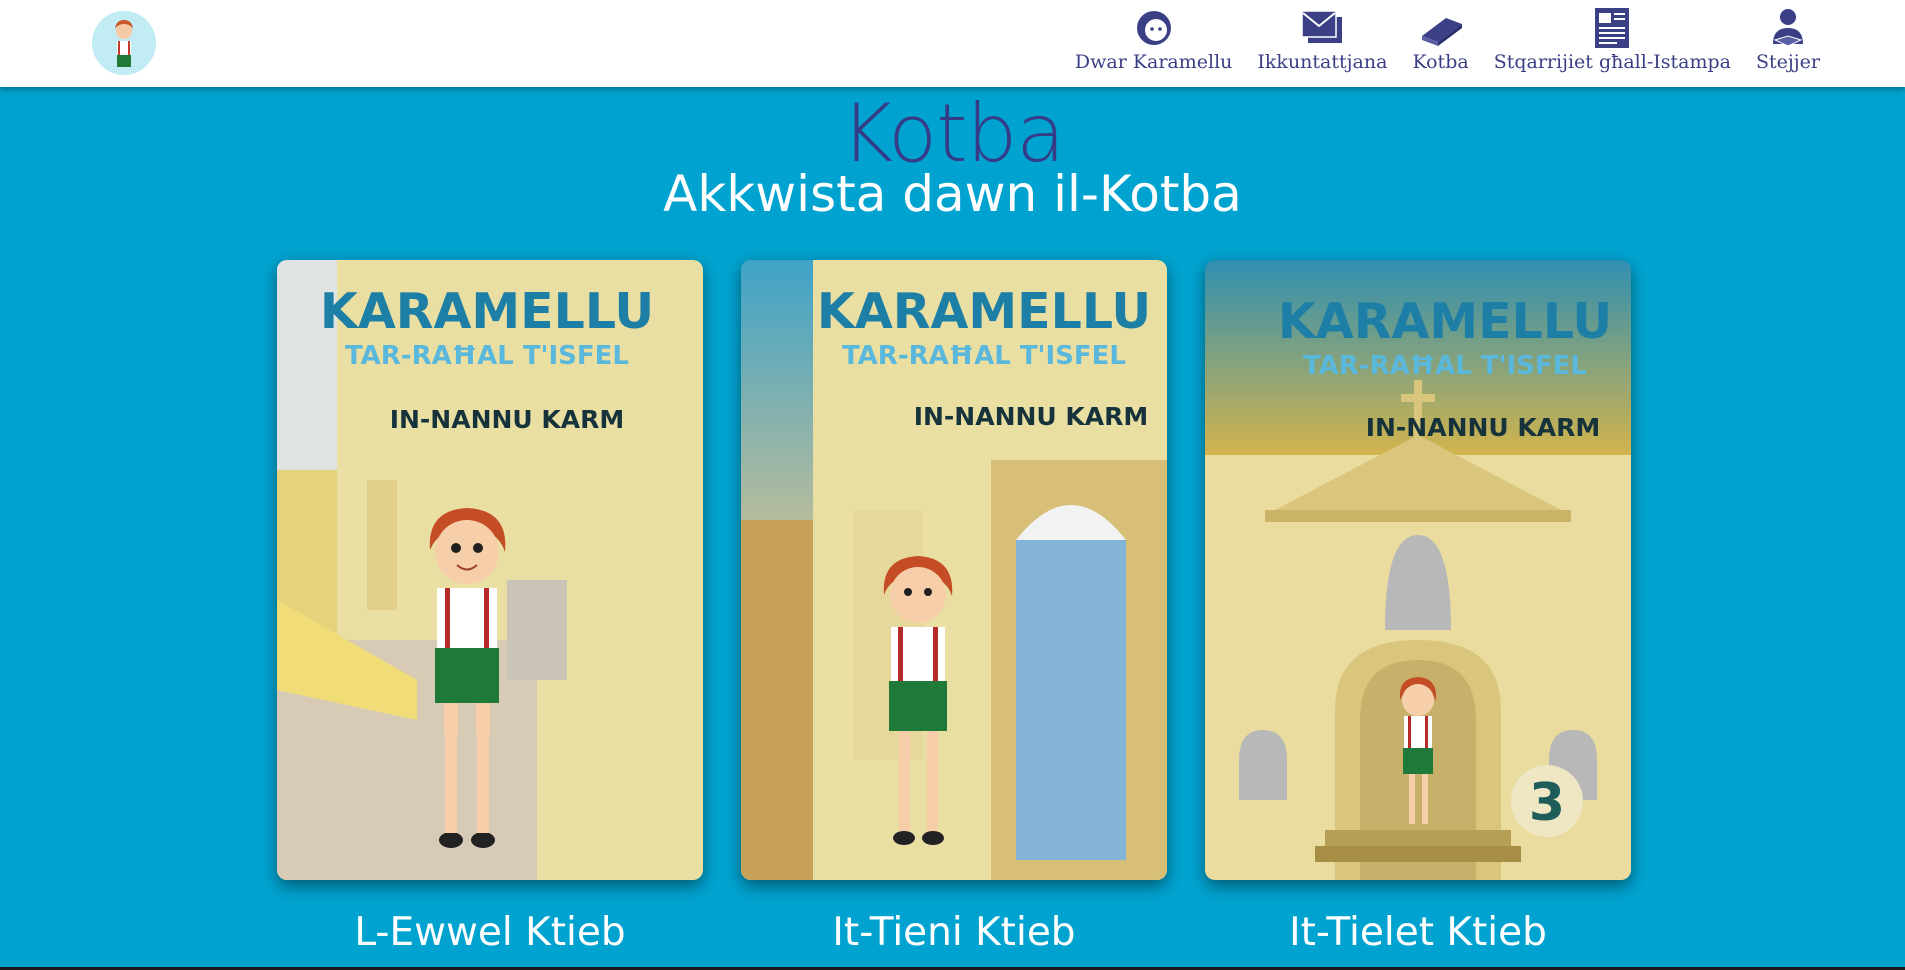 The image size is (1905, 970). I want to click on nav-item-dwar-karamellu: Dwar Karamellu, so click(1153, 39).